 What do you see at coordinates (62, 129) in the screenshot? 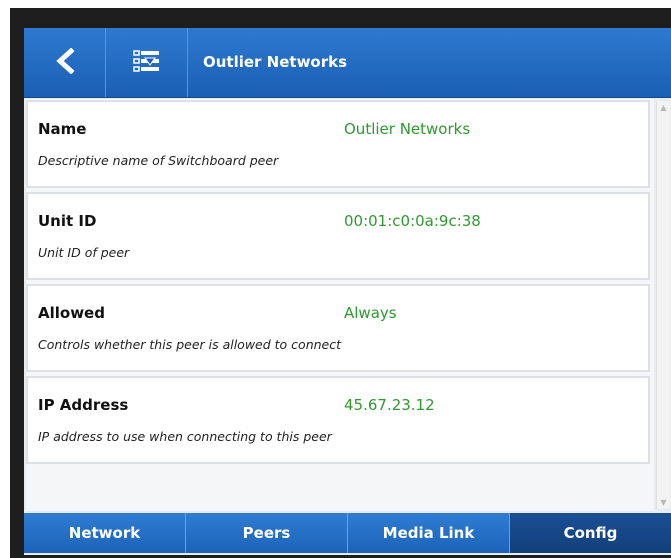
I see `field-label: Name` at bounding box center [62, 129].